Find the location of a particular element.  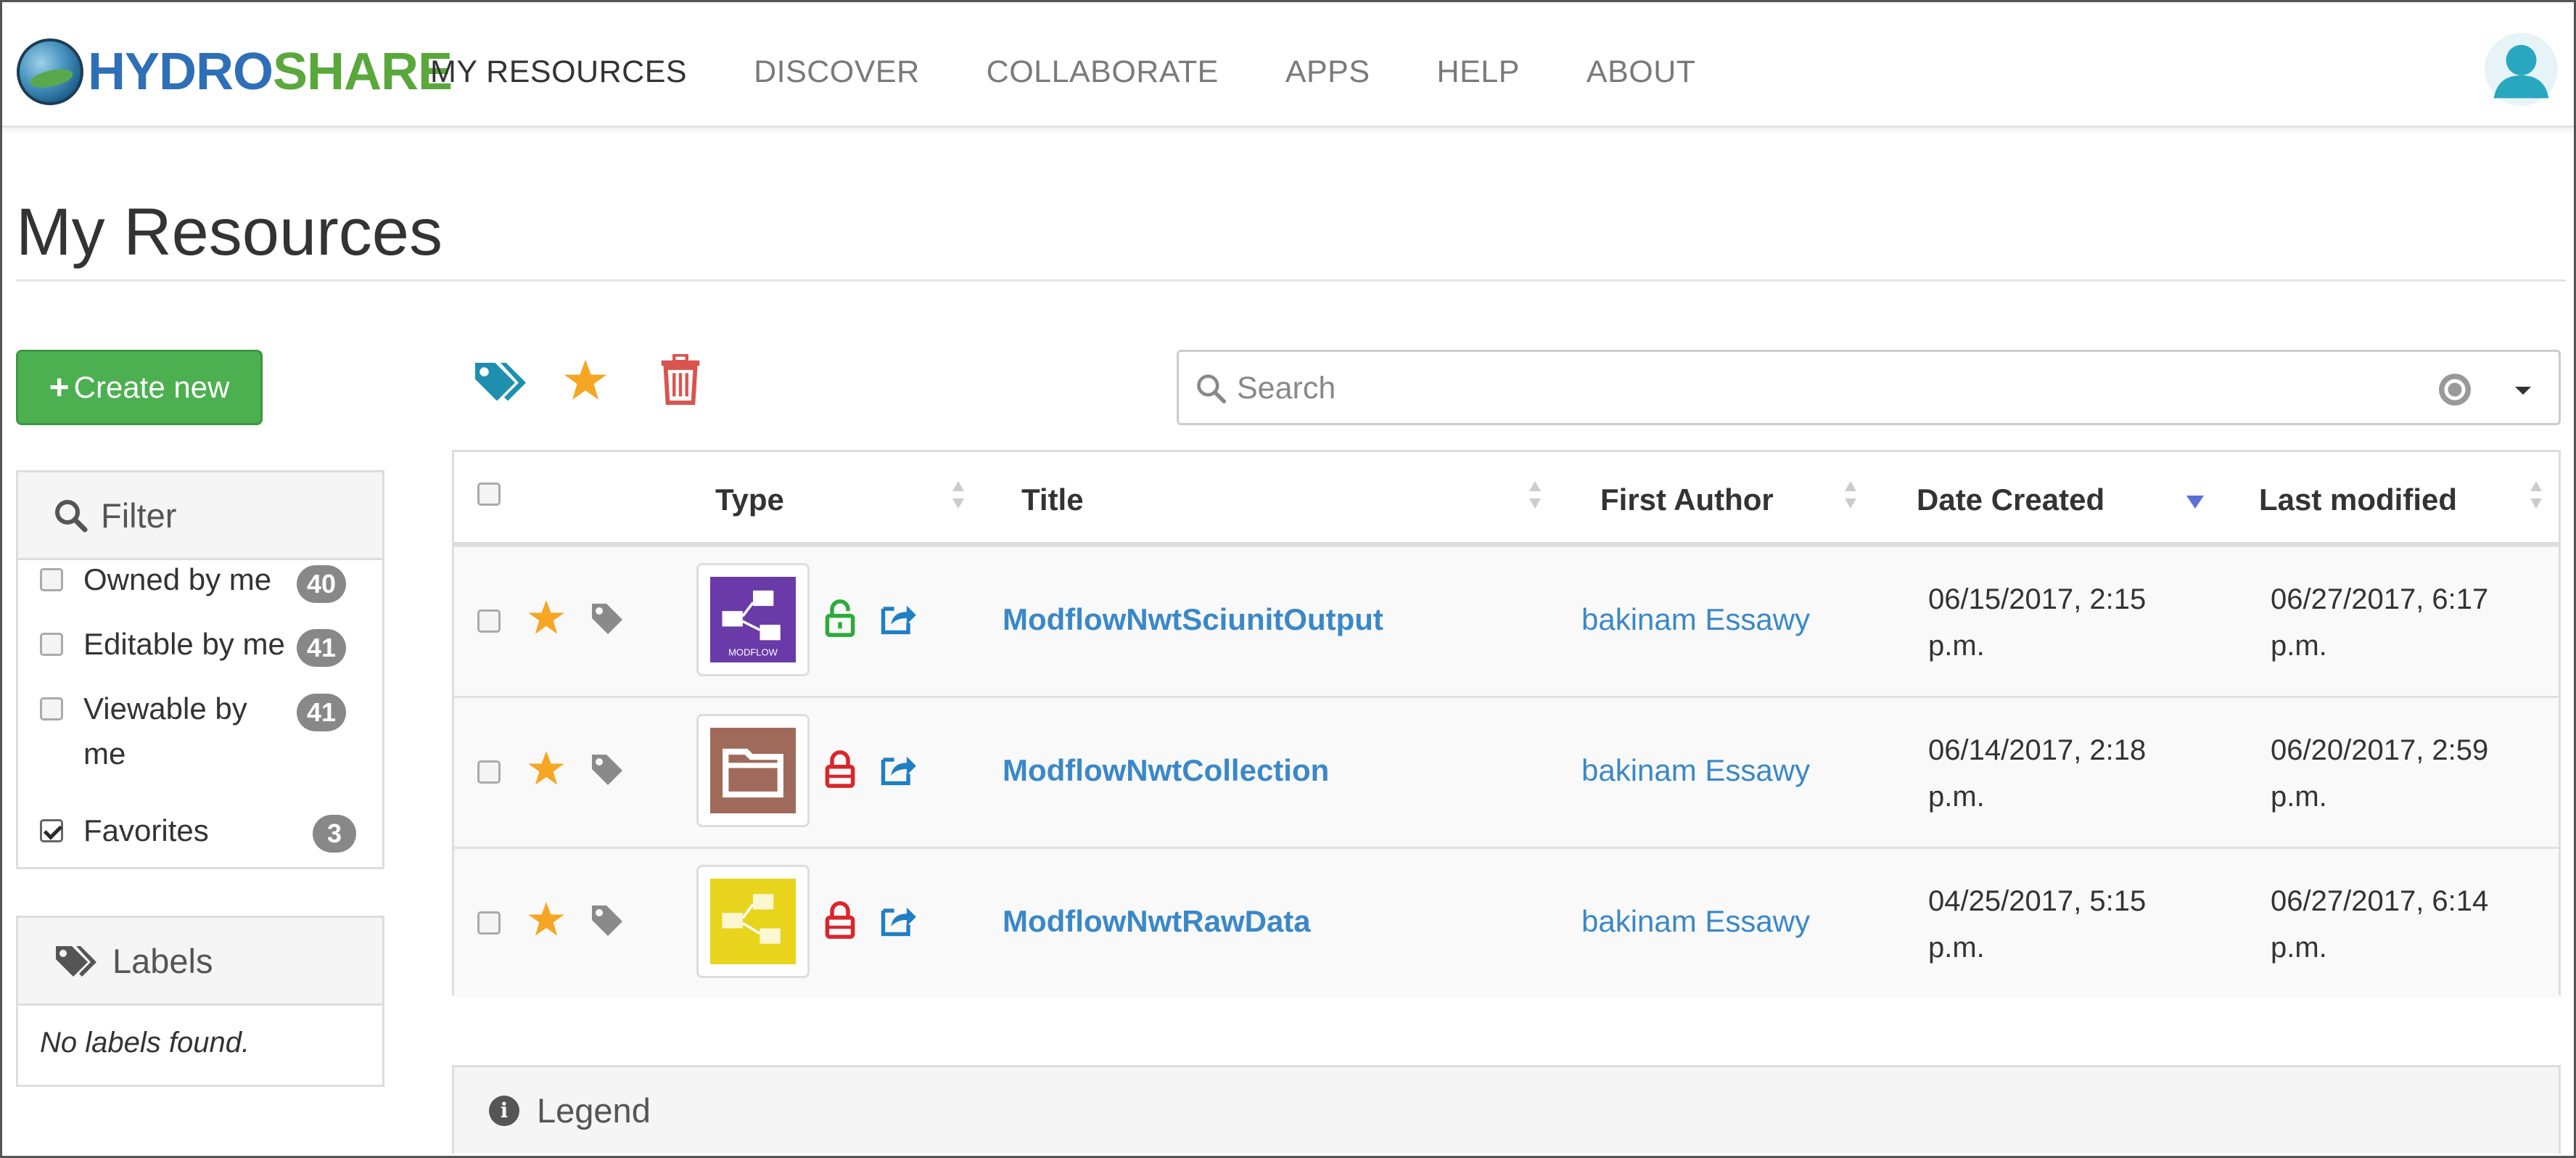

favorites-checkbox is located at coordinates (51, 830).